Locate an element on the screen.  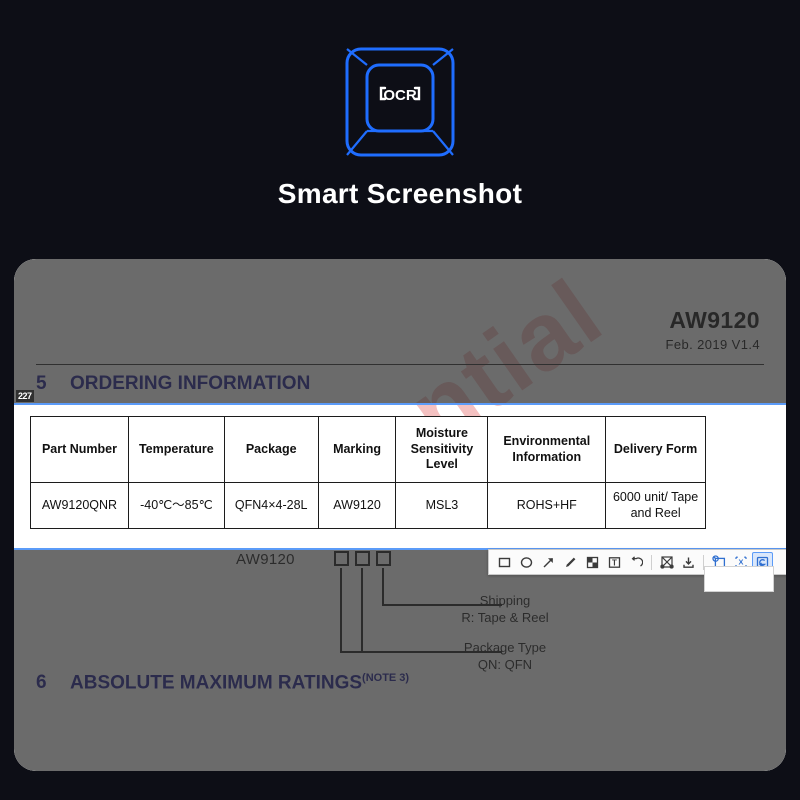
document-part-name: AW9120 is located at coordinates (714, 320).